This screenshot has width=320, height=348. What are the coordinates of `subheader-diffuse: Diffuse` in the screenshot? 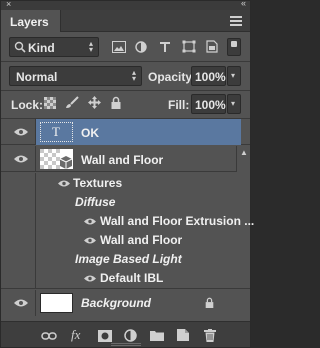 It's located at (95, 202).